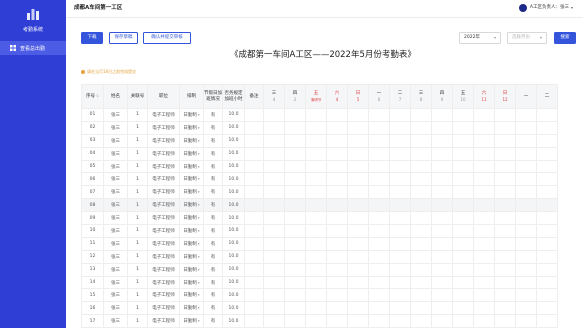 Image resolution: width=583 pixels, height=328 pixels. I want to click on search-button: 搜索, so click(565, 38).